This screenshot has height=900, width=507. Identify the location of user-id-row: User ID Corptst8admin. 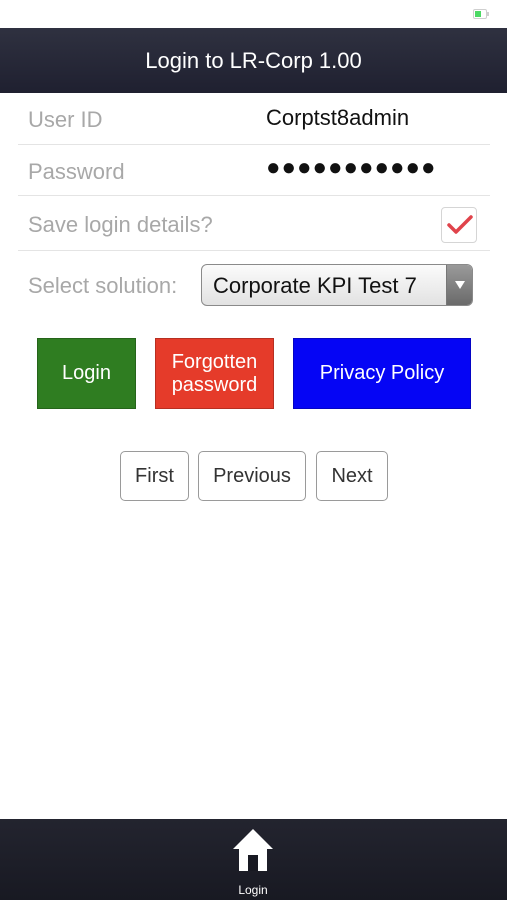
(254, 119).